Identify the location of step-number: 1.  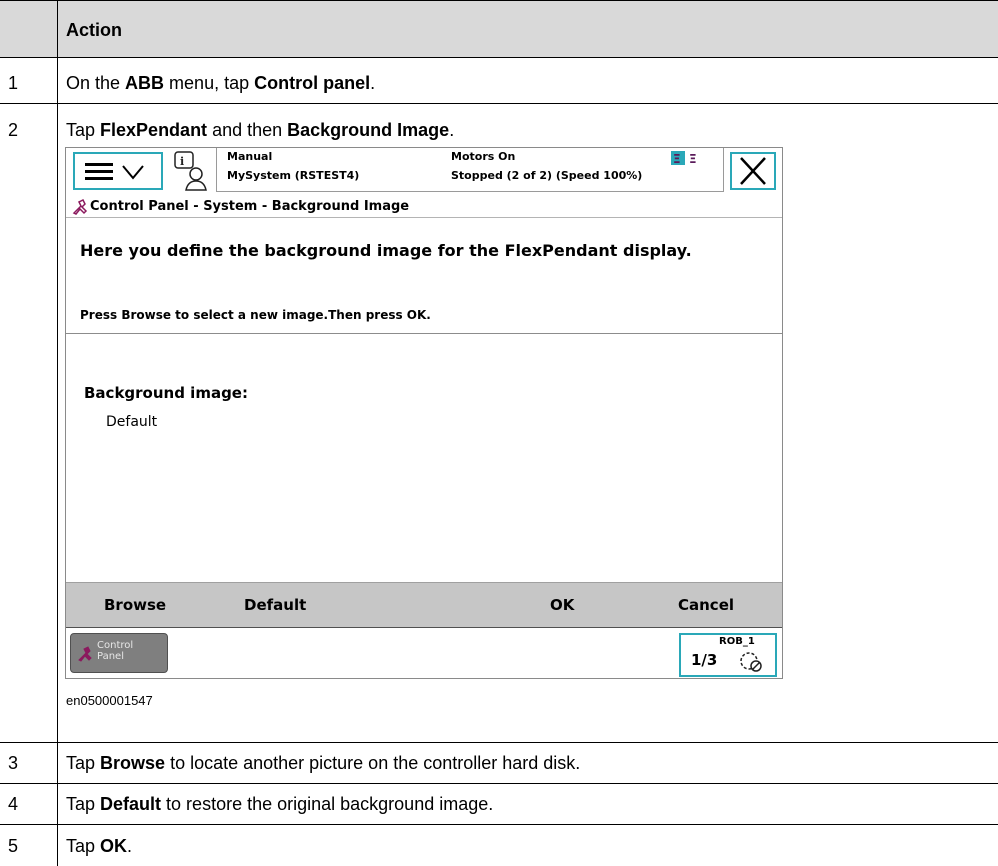
(29, 80).